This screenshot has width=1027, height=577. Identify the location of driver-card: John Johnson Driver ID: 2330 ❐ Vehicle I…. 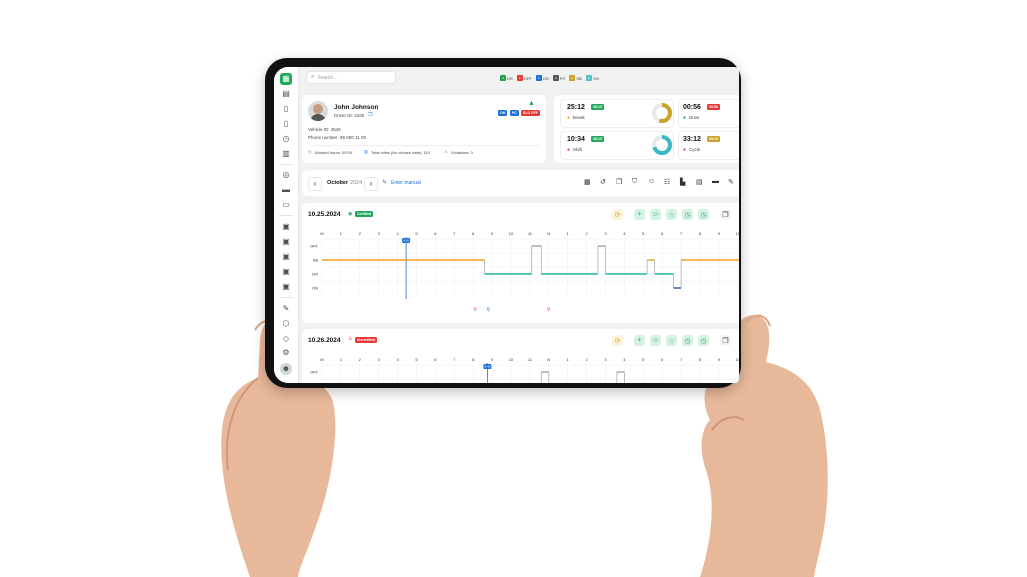
(424, 129).